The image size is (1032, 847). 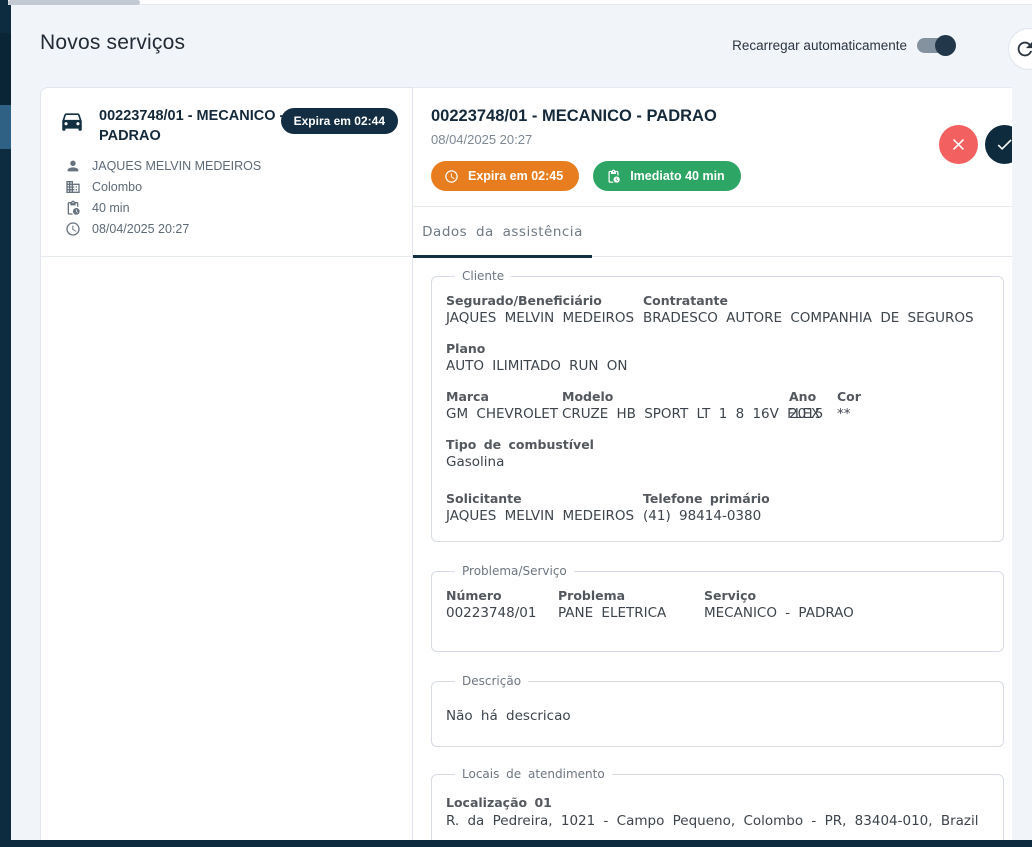 I want to click on reject-service-button, so click(x=958, y=144).